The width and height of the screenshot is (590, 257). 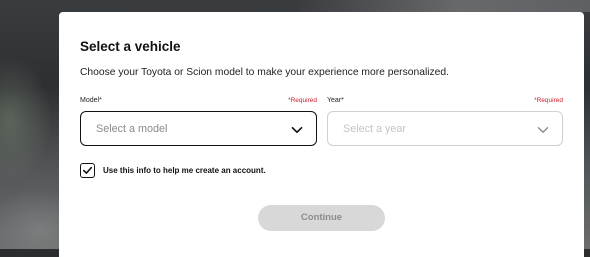 I want to click on model-select: Select a model, so click(x=198, y=128).